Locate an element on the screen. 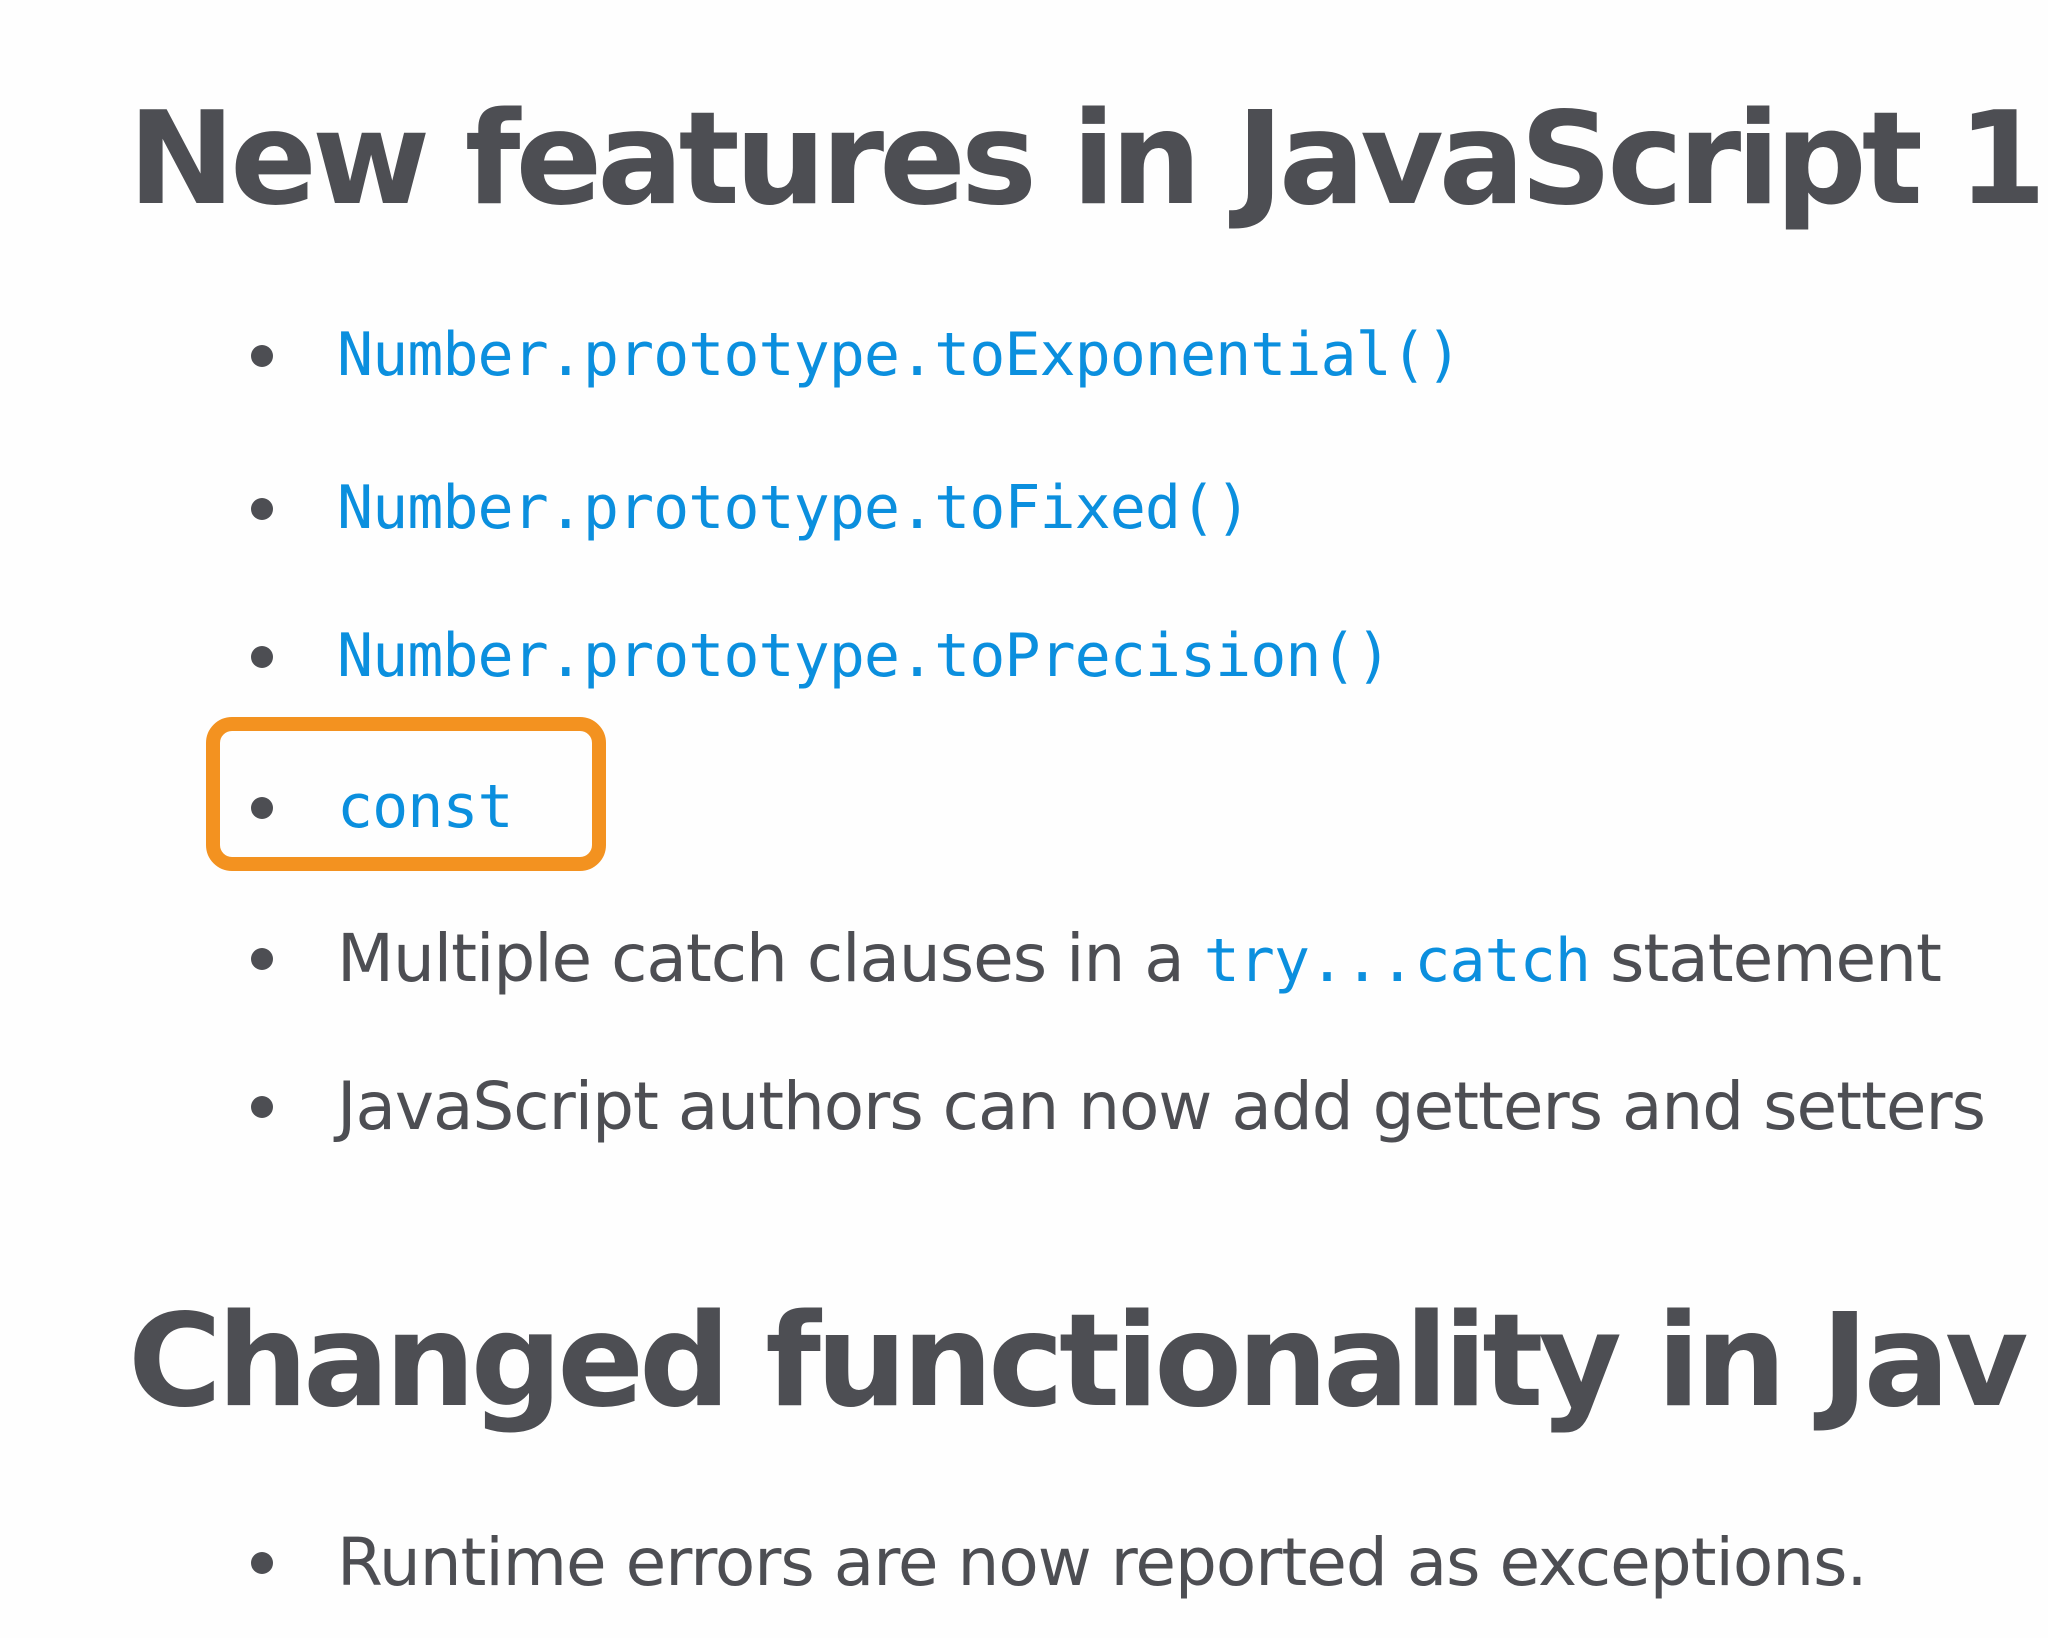 Image resolution: width=2048 pixels, height=1638 pixels. text-after: statement is located at coordinates (1766, 958).